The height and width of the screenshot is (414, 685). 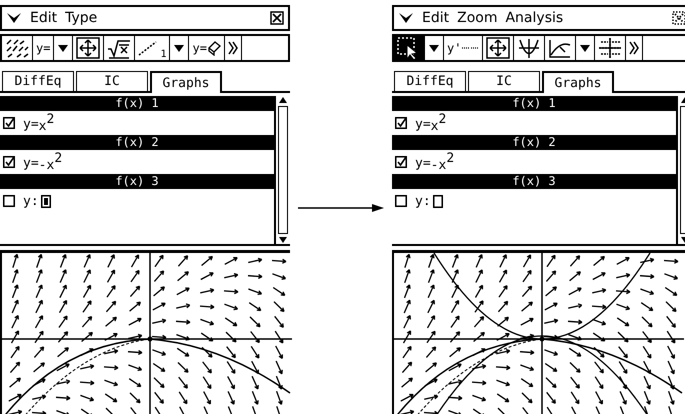 I want to click on grid-icon, so click(x=610, y=48).